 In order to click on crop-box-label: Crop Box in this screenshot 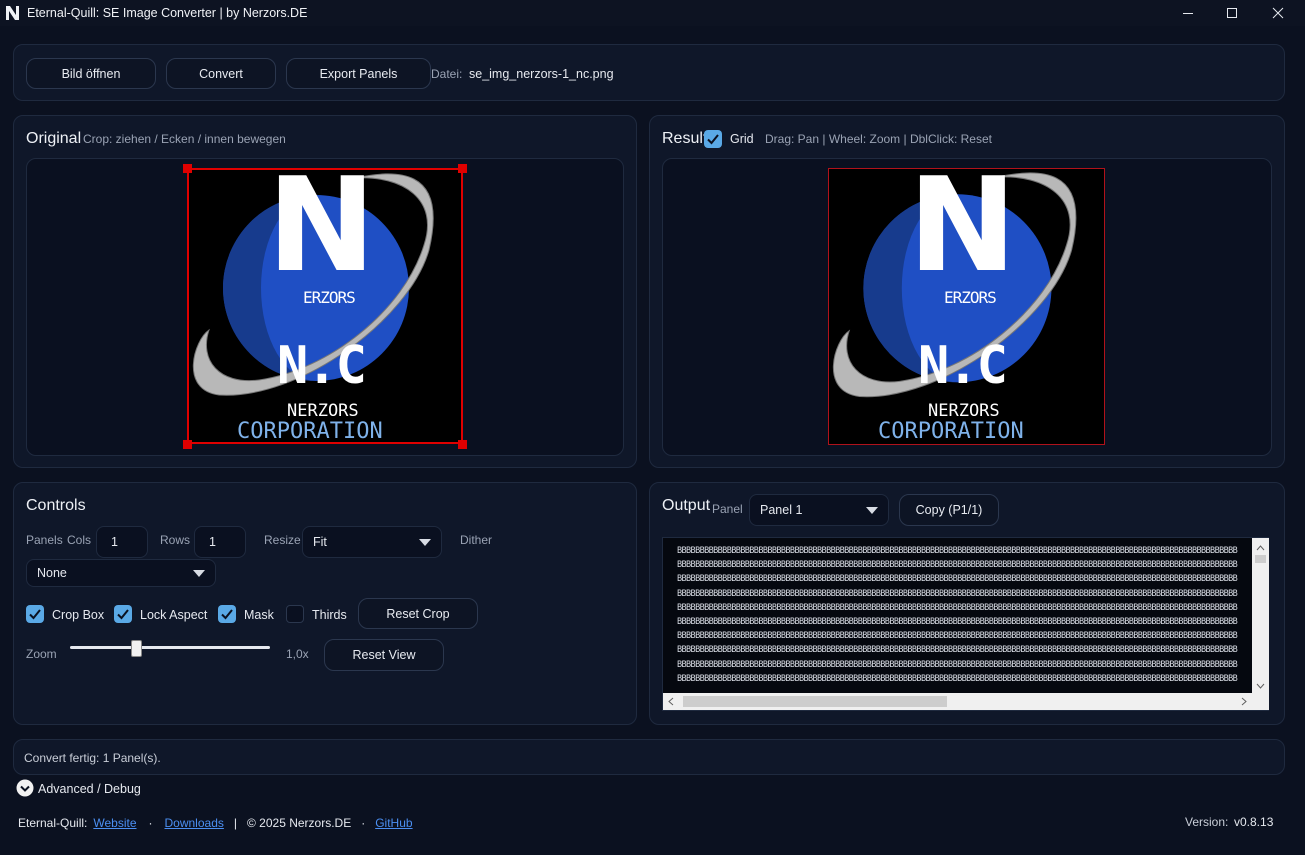, I will do `click(78, 615)`.